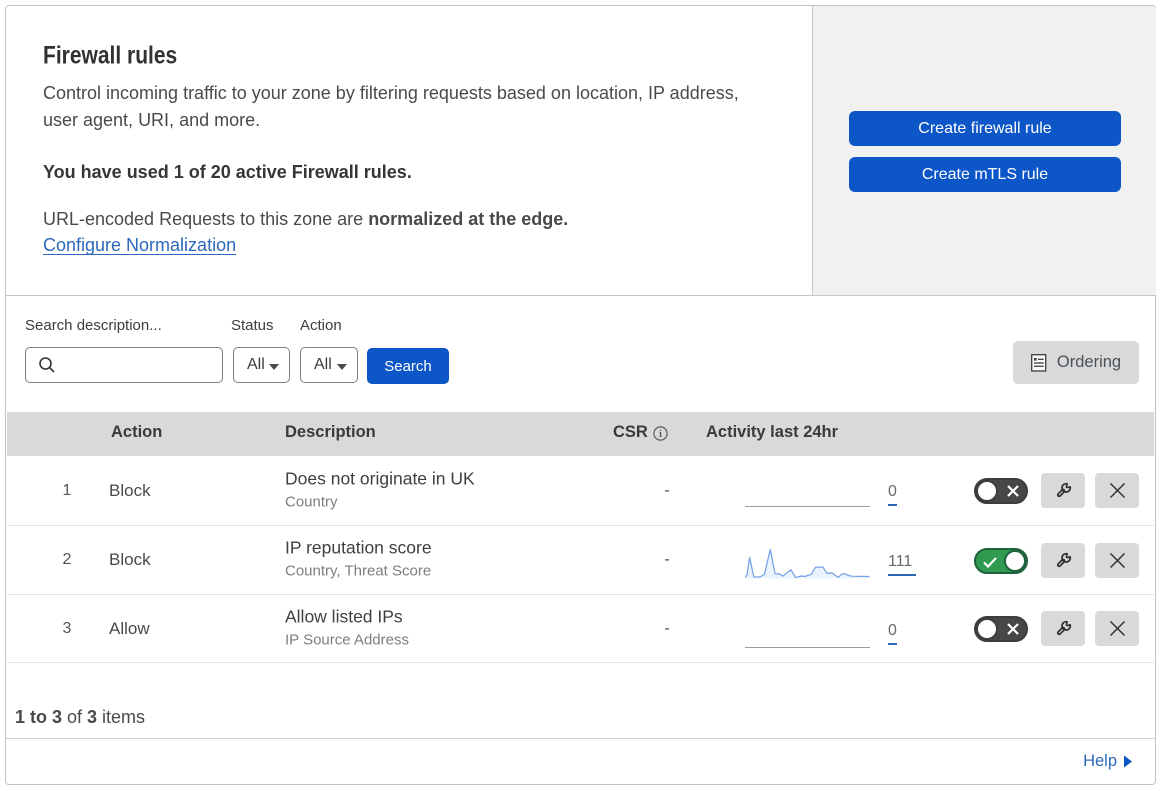 This screenshot has height=791, width=1161. Describe the element at coordinates (660, 434) in the screenshot. I see `svg-text: i` at that location.